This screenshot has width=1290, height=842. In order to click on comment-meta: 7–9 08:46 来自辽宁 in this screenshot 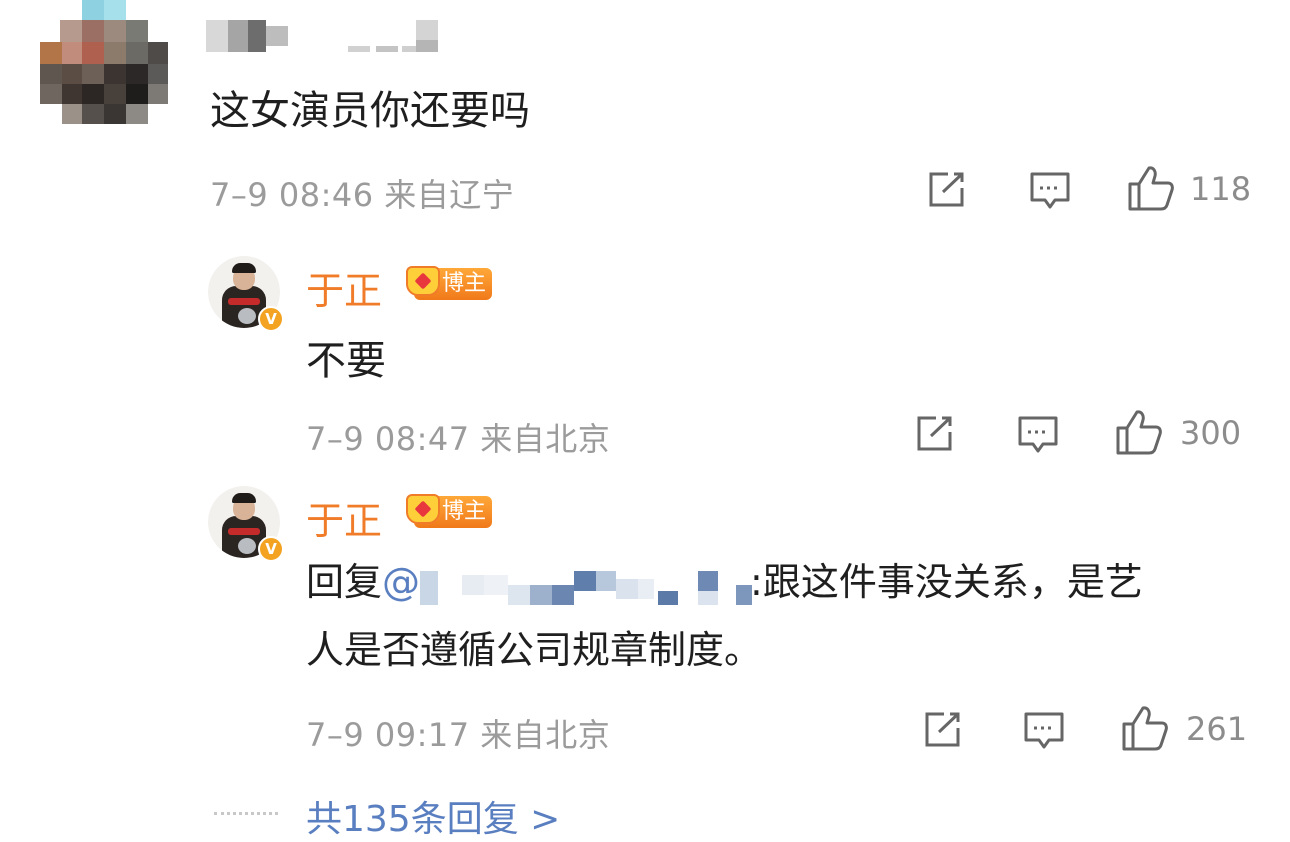, I will do `click(362, 193)`.